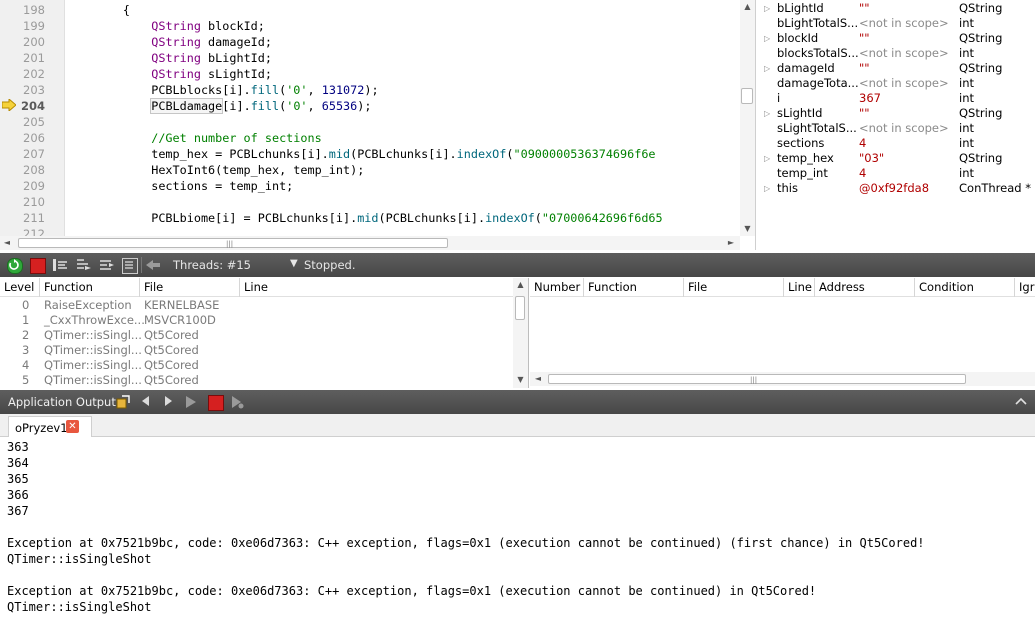 Image resolution: width=1035 pixels, height=630 pixels. Describe the element at coordinates (22, 42) in the screenshot. I see `line-number: 200` at that location.